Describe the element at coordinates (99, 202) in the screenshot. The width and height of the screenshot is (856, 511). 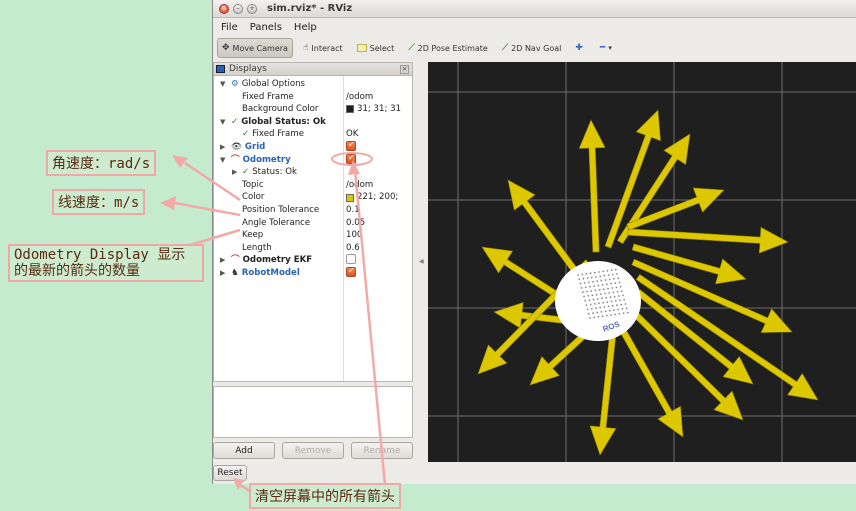
I see `note-linear-velocity: 线速度：m/s` at that location.